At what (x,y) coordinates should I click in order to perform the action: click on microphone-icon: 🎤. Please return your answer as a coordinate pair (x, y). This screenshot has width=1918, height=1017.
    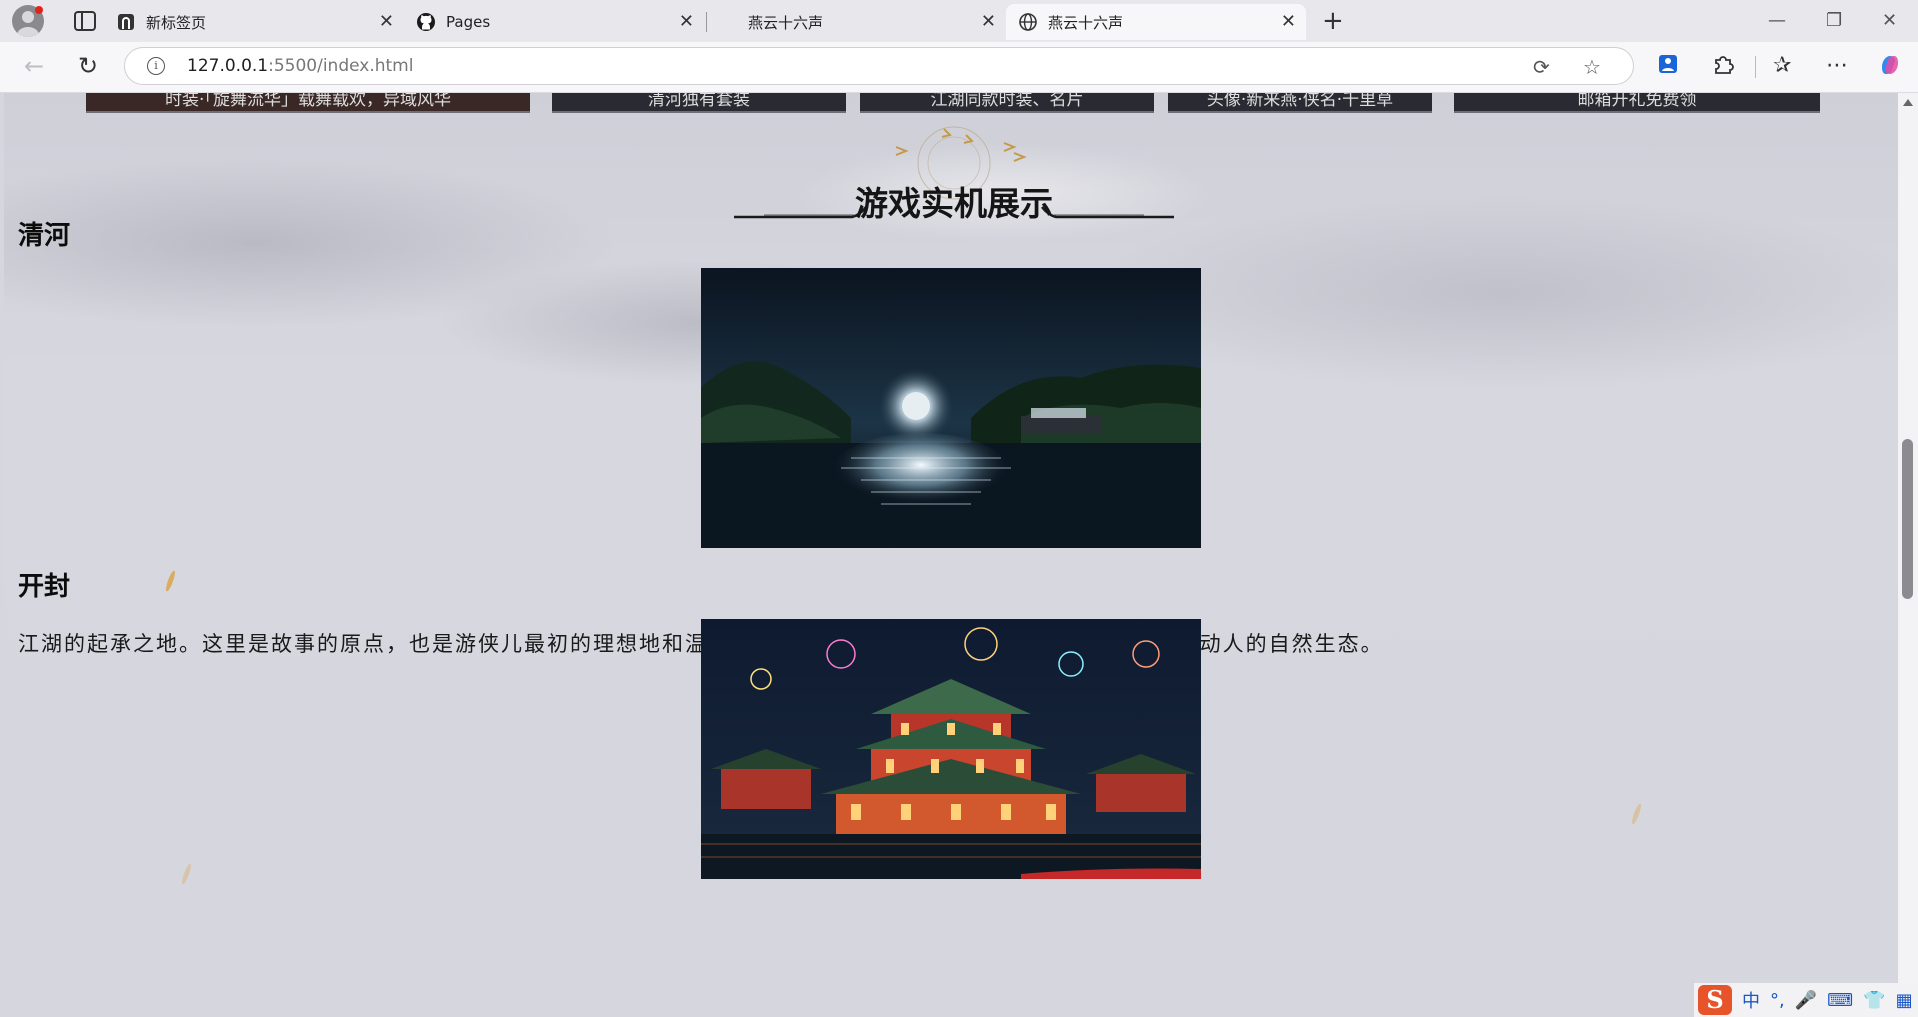
    Looking at the image, I should click on (1806, 1000).